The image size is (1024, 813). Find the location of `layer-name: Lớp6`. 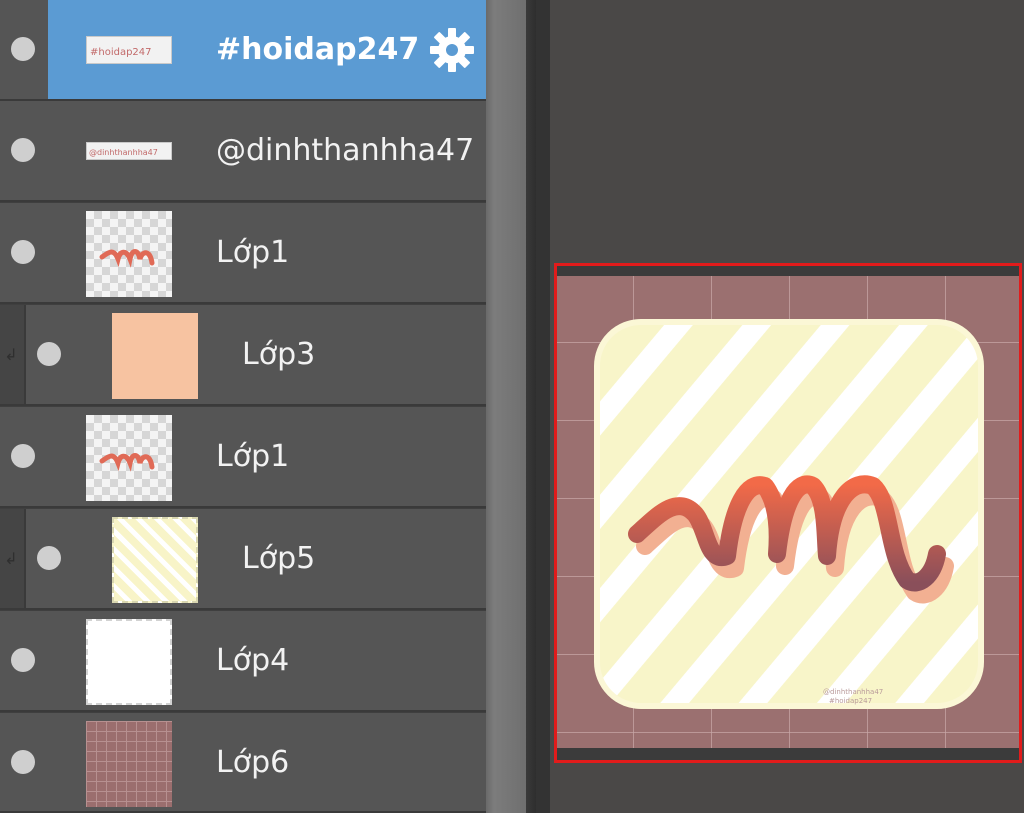

layer-name: Lớp6 is located at coordinates (253, 762).